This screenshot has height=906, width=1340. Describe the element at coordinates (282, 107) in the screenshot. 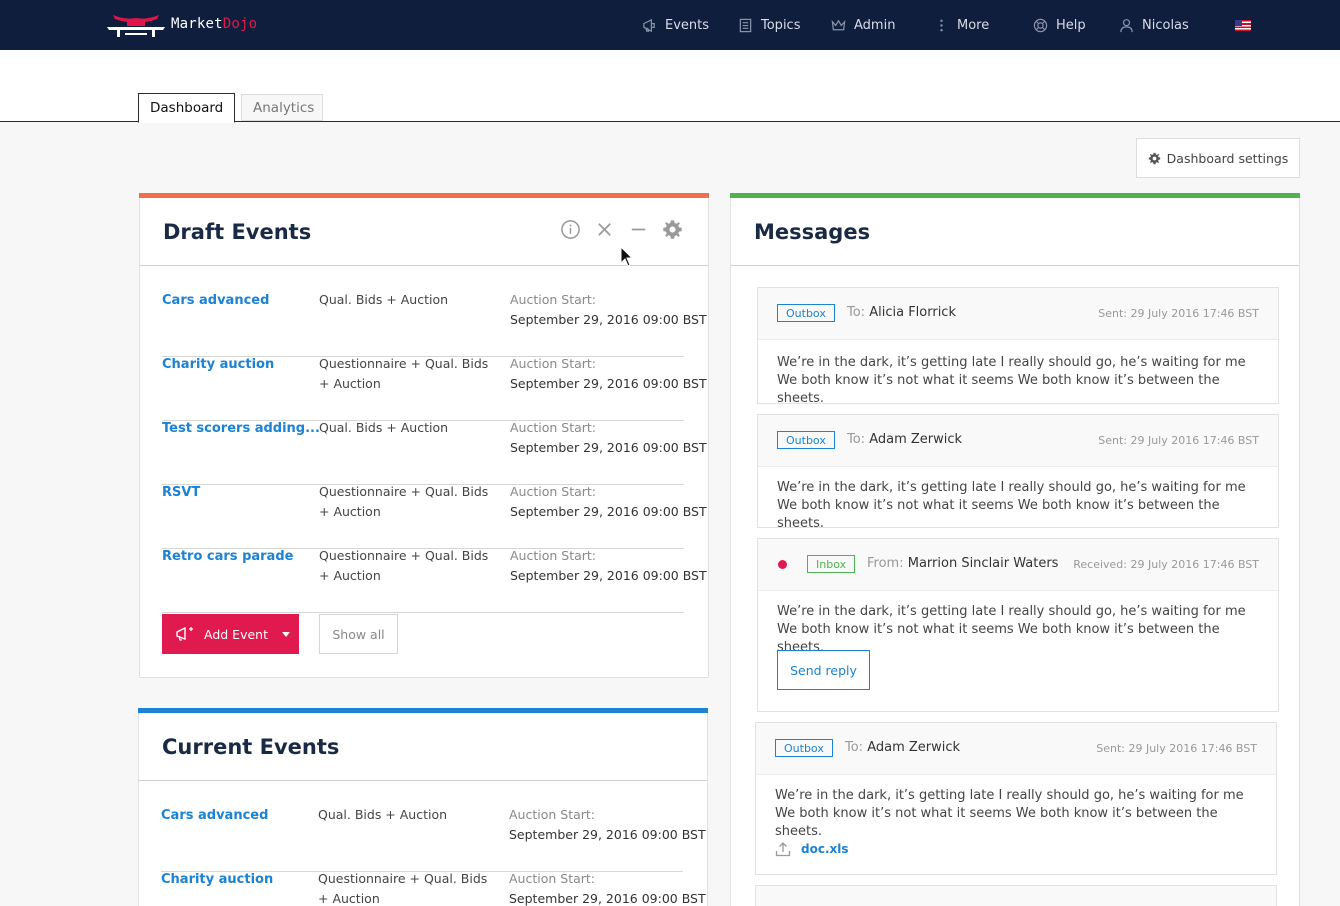

I see `tab-analytics: Analytics` at that location.